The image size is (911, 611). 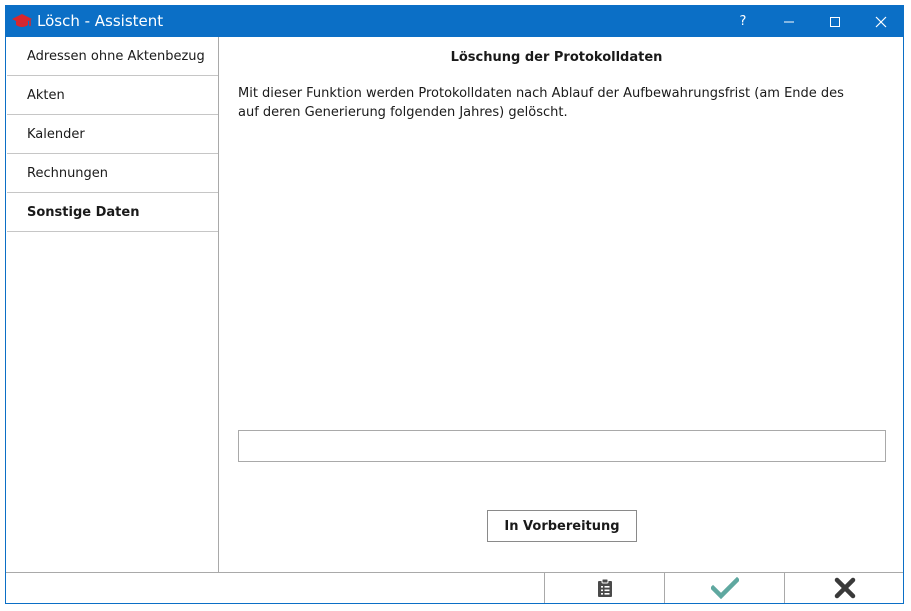 What do you see at coordinates (556, 57) in the screenshot?
I see `page-title: Löschung der Protokolldaten` at bounding box center [556, 57].